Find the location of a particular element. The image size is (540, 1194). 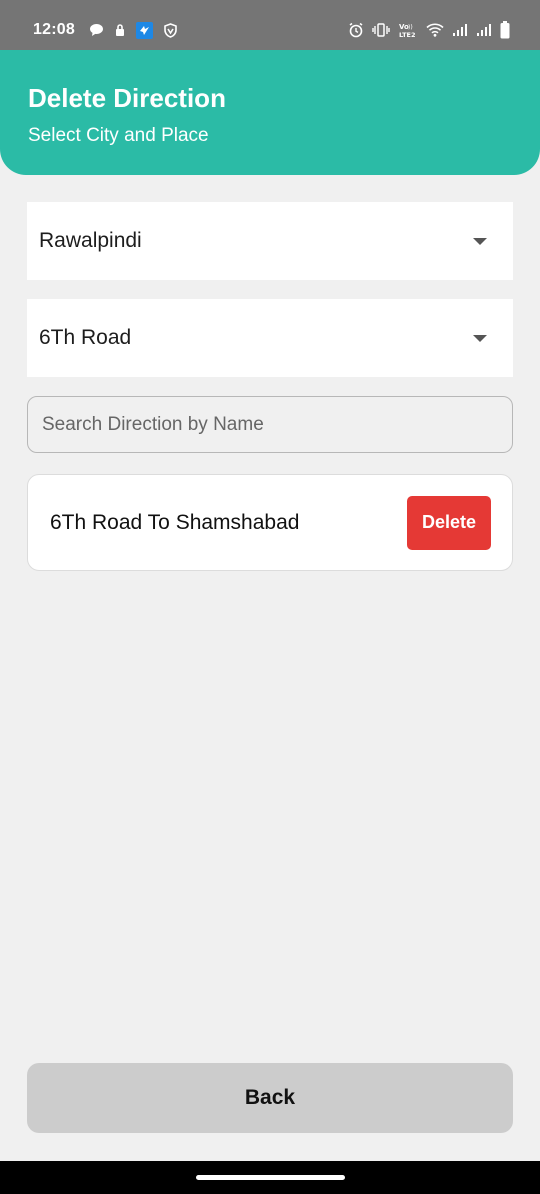

volte-text-bottom: LTE2 is located at coordinates (407, 34).